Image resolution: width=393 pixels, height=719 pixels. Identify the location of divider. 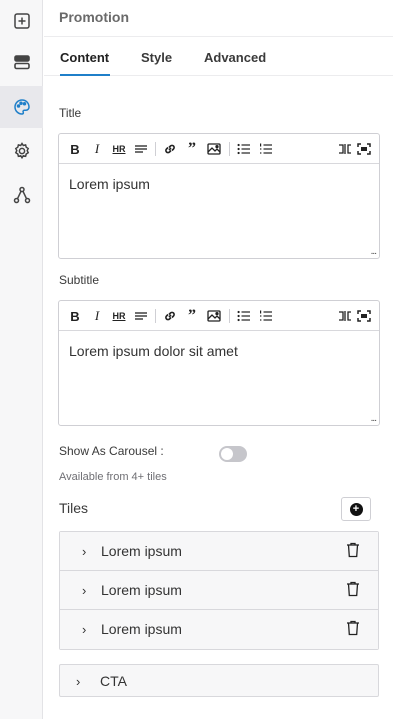
(218, 36).